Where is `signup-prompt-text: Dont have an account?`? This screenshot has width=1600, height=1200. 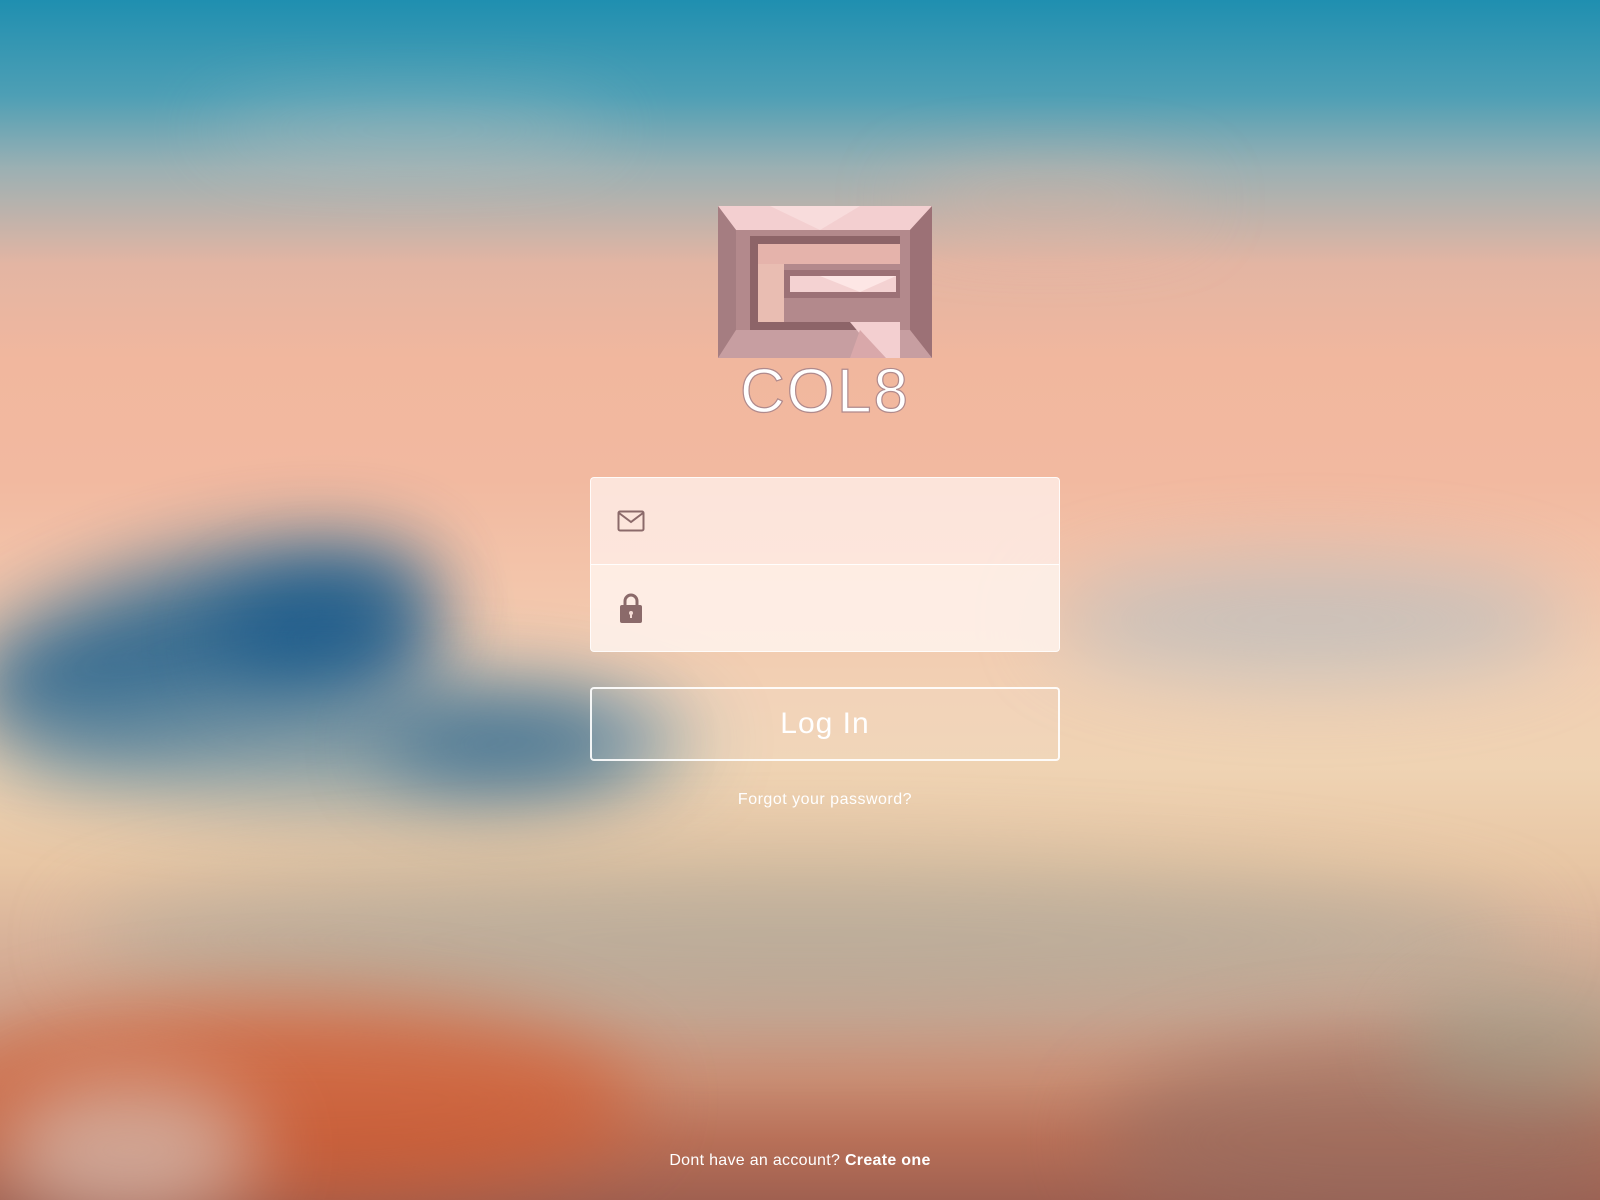
signup-prompt-text: Dont have an account? is located at coordinates (755, 1160).